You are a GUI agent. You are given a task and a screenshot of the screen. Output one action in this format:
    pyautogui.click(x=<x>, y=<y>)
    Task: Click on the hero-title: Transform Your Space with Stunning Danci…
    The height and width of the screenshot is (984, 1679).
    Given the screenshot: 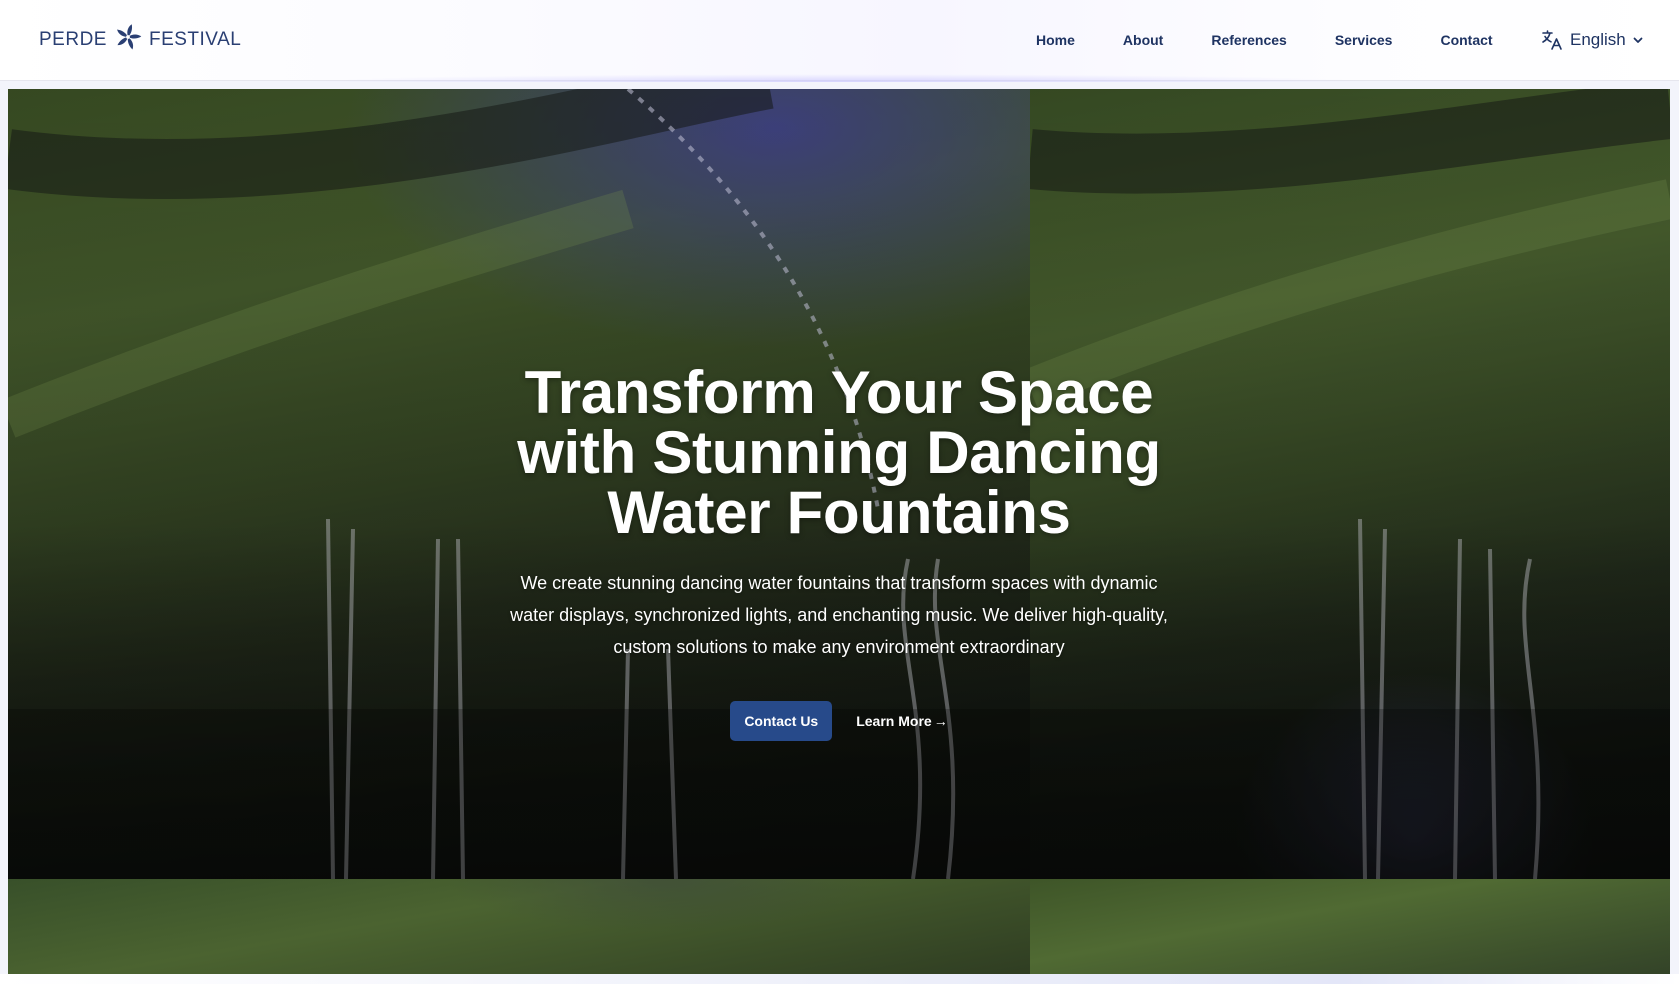 What is the action you would take?
    pyautogui.click(x=839, y=452)
    